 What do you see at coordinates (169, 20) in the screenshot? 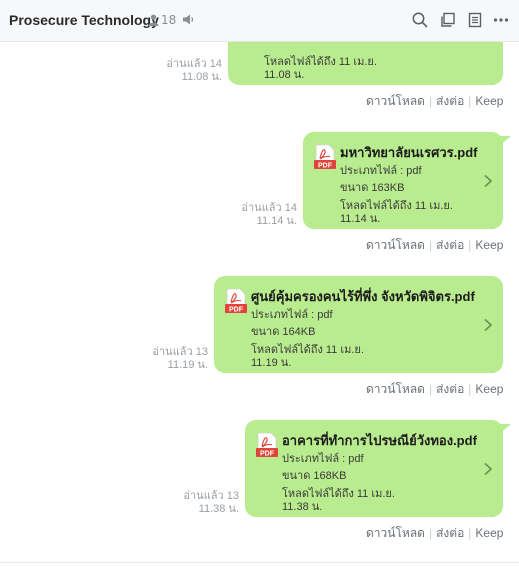
I see `member-count-label: 18` at bounding box center [169, 20].